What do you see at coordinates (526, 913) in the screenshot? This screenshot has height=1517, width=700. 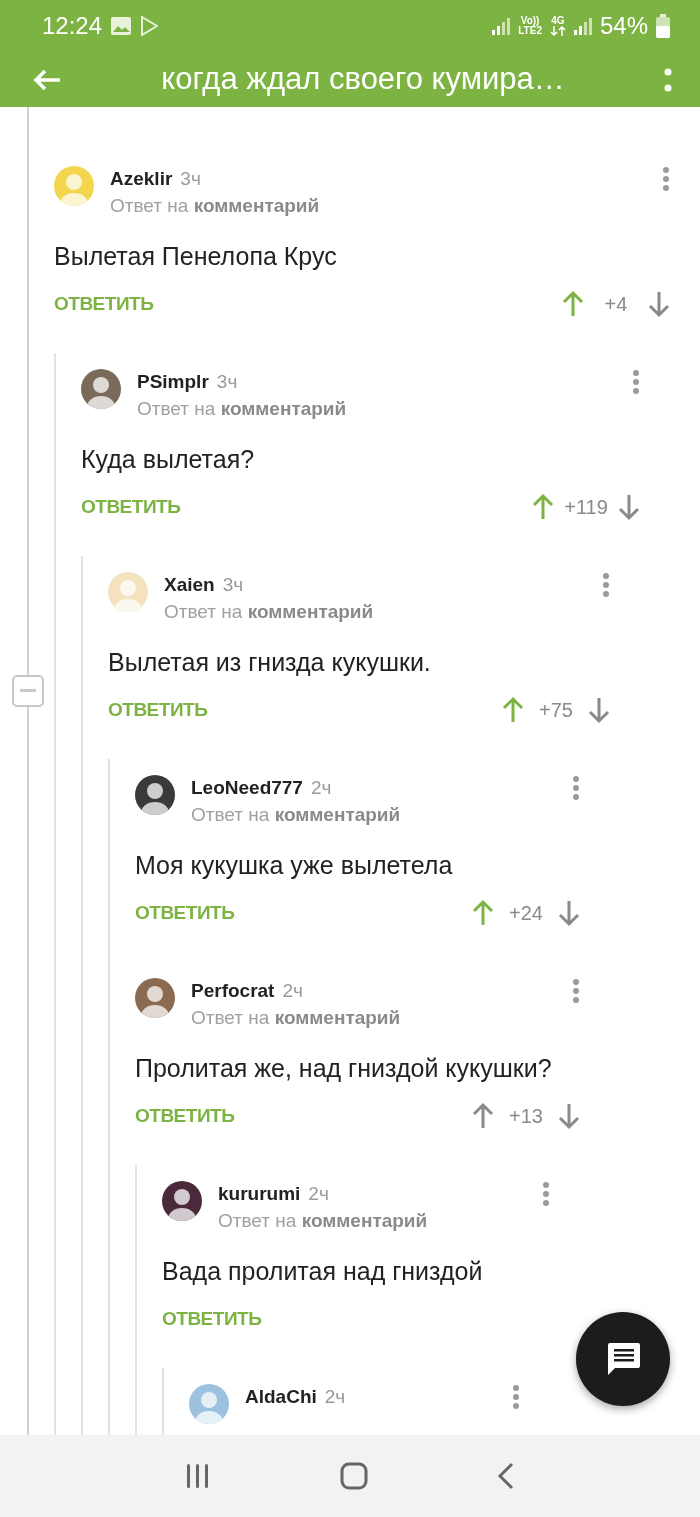 I see `vote-score: +24` at bounding box center [526, 913].